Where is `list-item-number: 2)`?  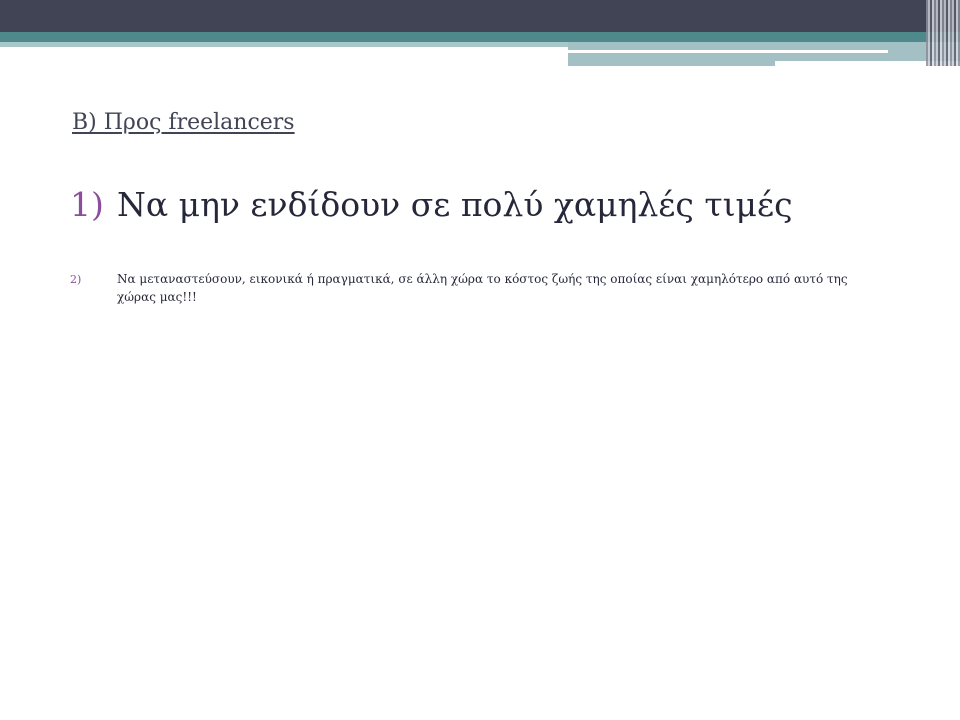 list-item-number: 2) is located at coordinates (76, 279).